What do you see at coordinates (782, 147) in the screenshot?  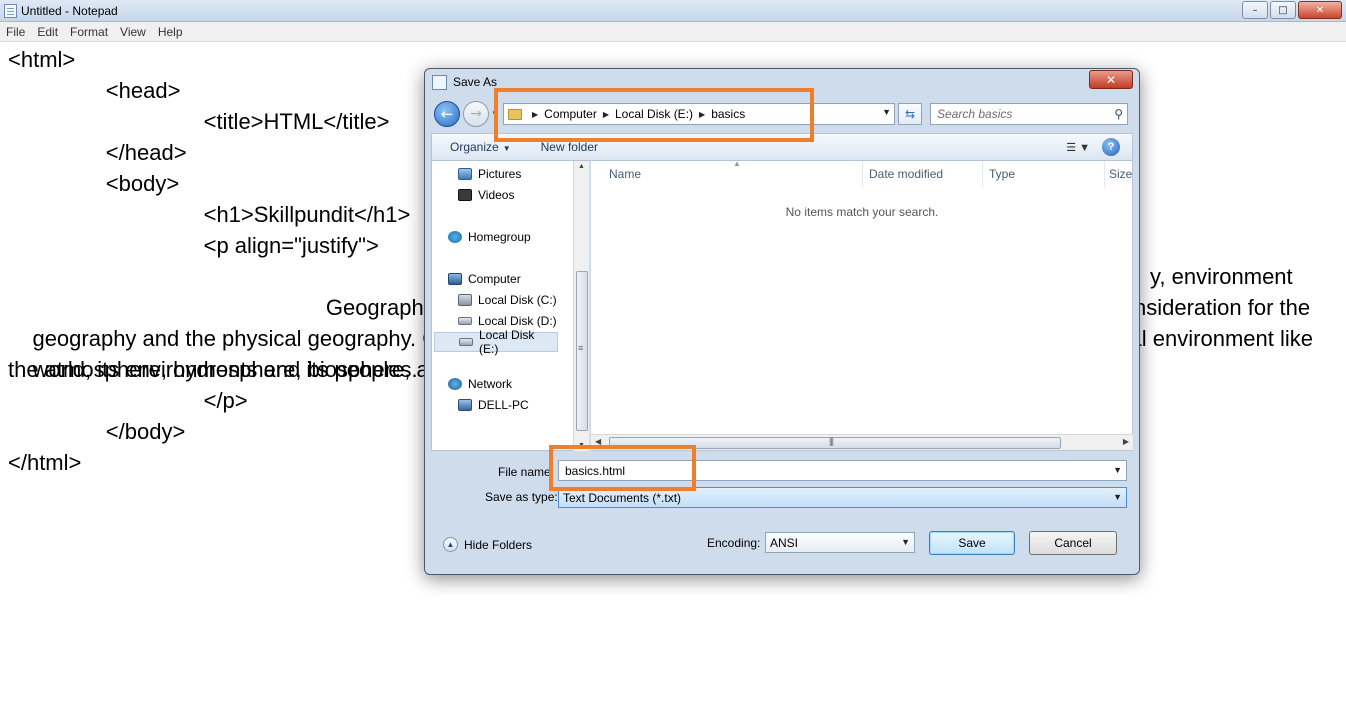 I see `dialog-toolbar: Organize ▼ New folder ☰ ▼ ?` at bounding box center [782, 147].